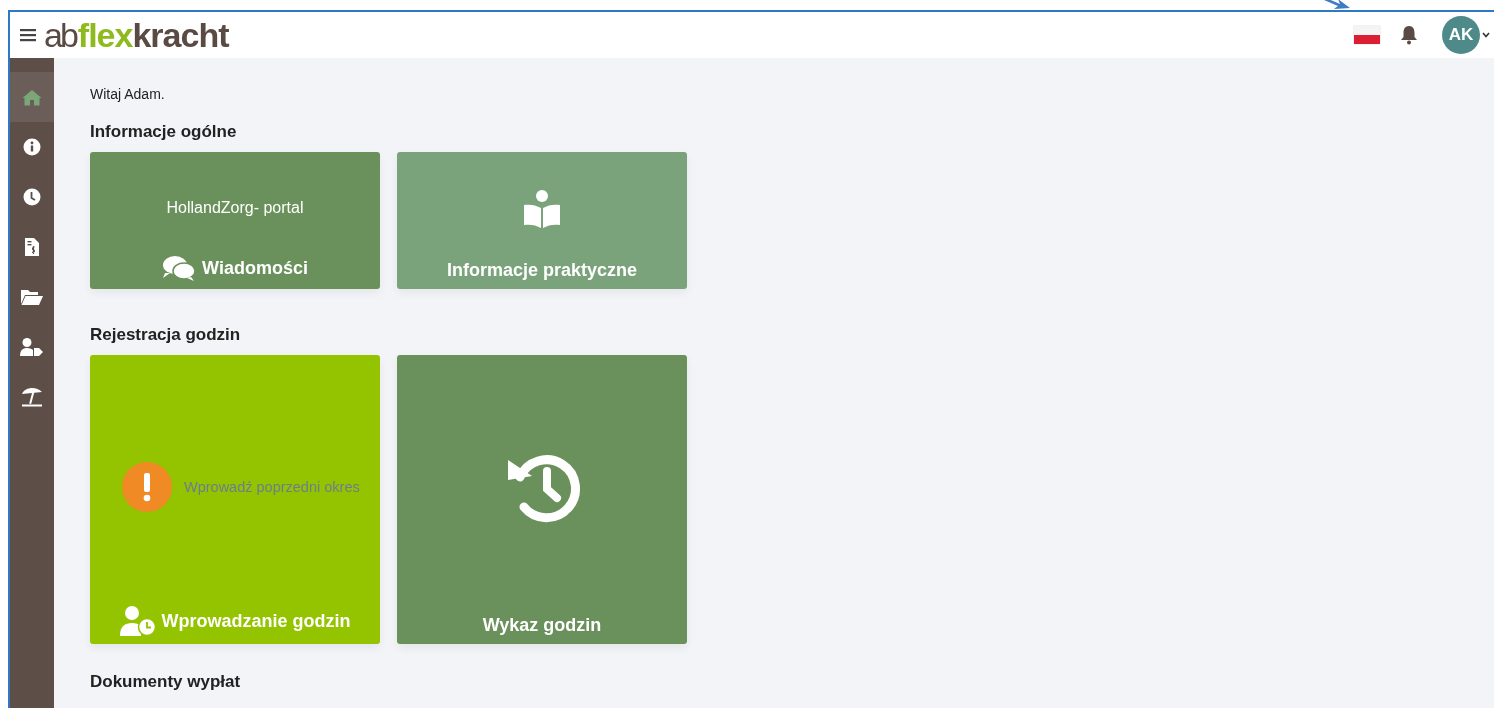  Describe the element at coordinates (1461, 35) in the screenshot. I see `user-avatar: AK` at that location.